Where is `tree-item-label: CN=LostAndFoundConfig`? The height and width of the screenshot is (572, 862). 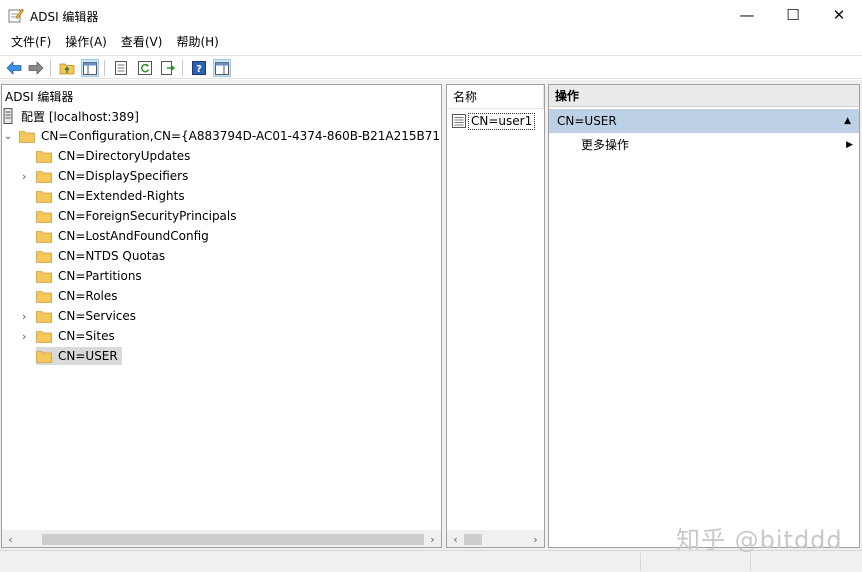
tree-item-label: CN=LostAndFoundConfig is located at coordinates (133, 236).